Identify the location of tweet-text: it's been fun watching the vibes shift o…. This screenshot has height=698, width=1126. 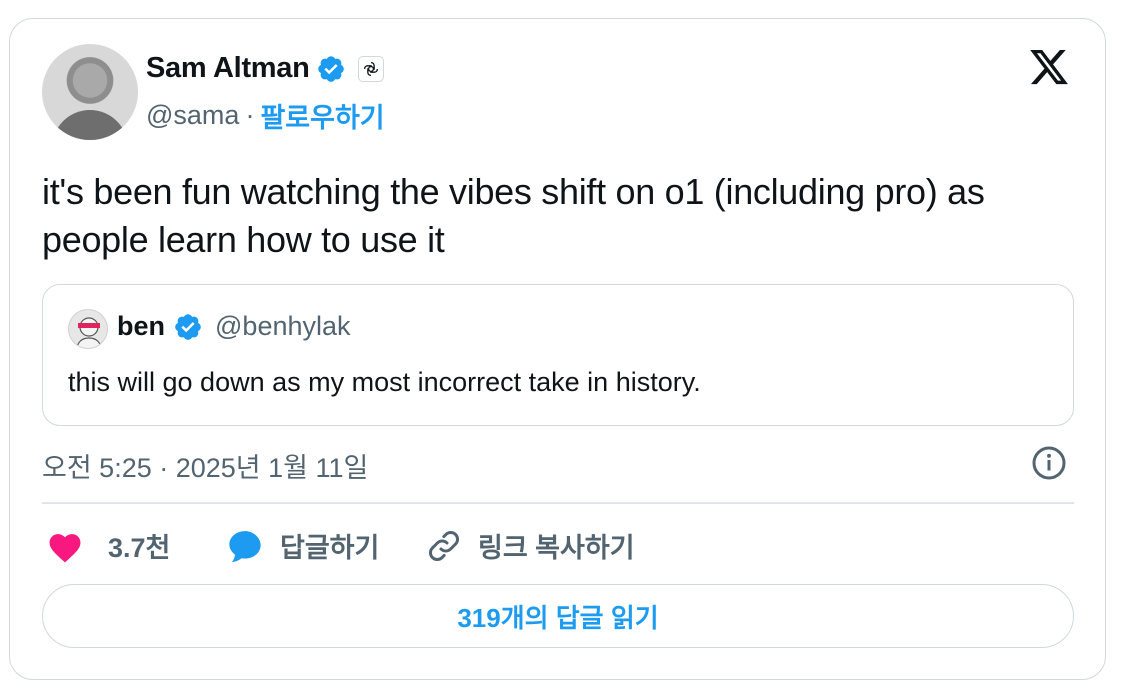
(513, 215).